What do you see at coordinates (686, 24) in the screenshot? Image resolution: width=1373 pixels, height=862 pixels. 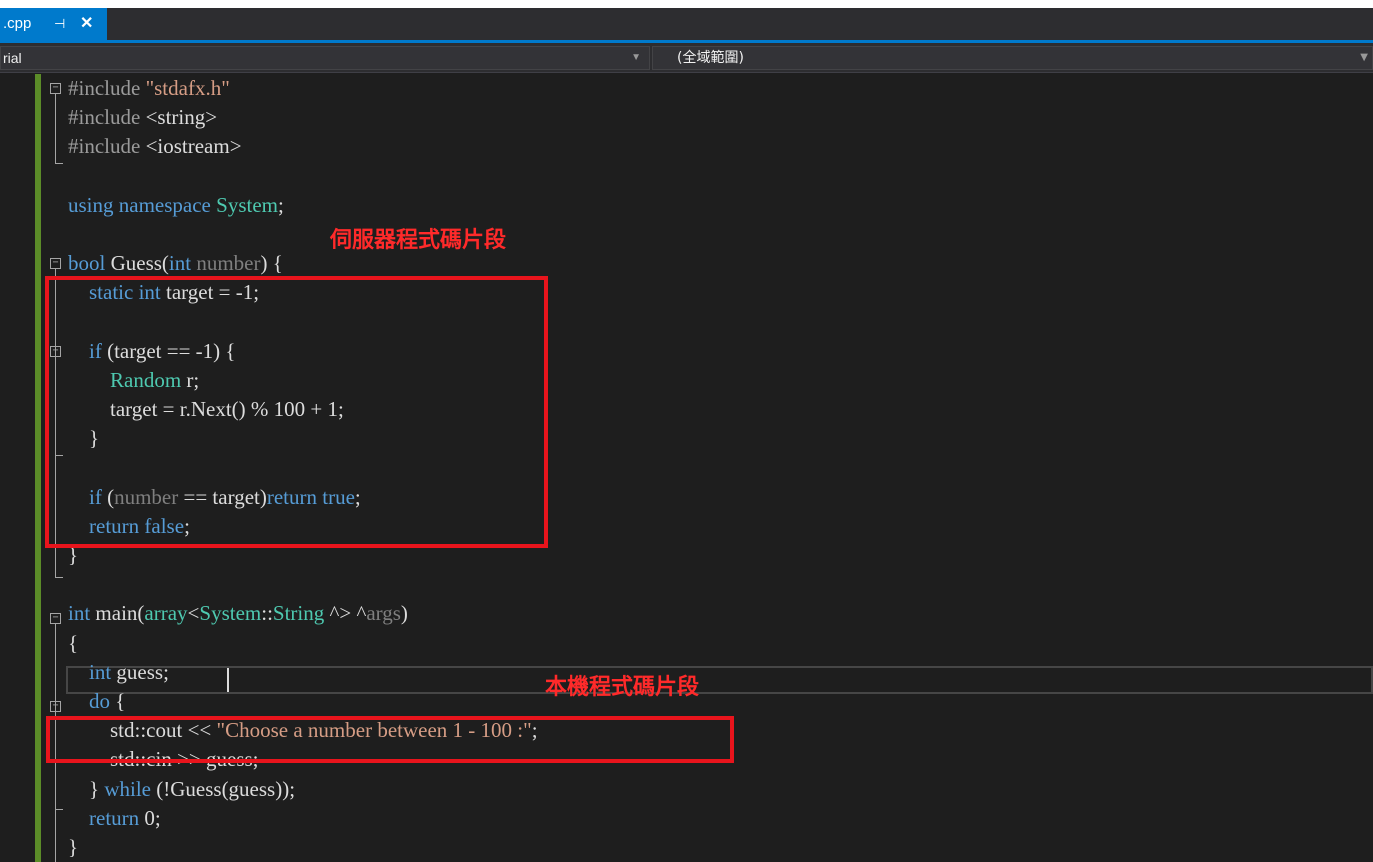 I see `tab-bar` at bounding box center [686, 24].